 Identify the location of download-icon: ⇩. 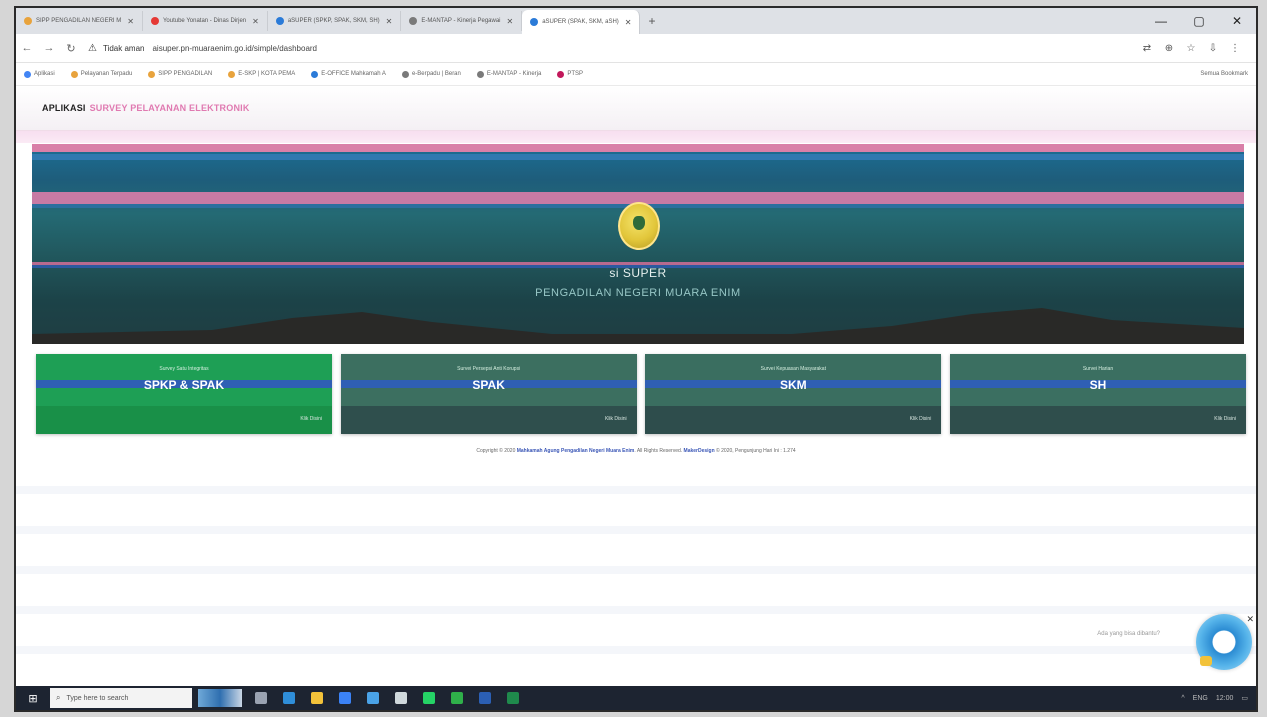
(1213, 48).